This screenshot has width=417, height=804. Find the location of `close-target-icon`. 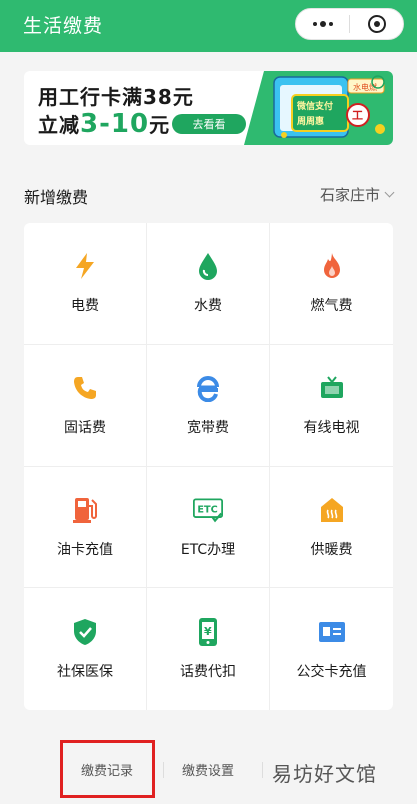

close-target-icon is located at coordinates (376, 24).